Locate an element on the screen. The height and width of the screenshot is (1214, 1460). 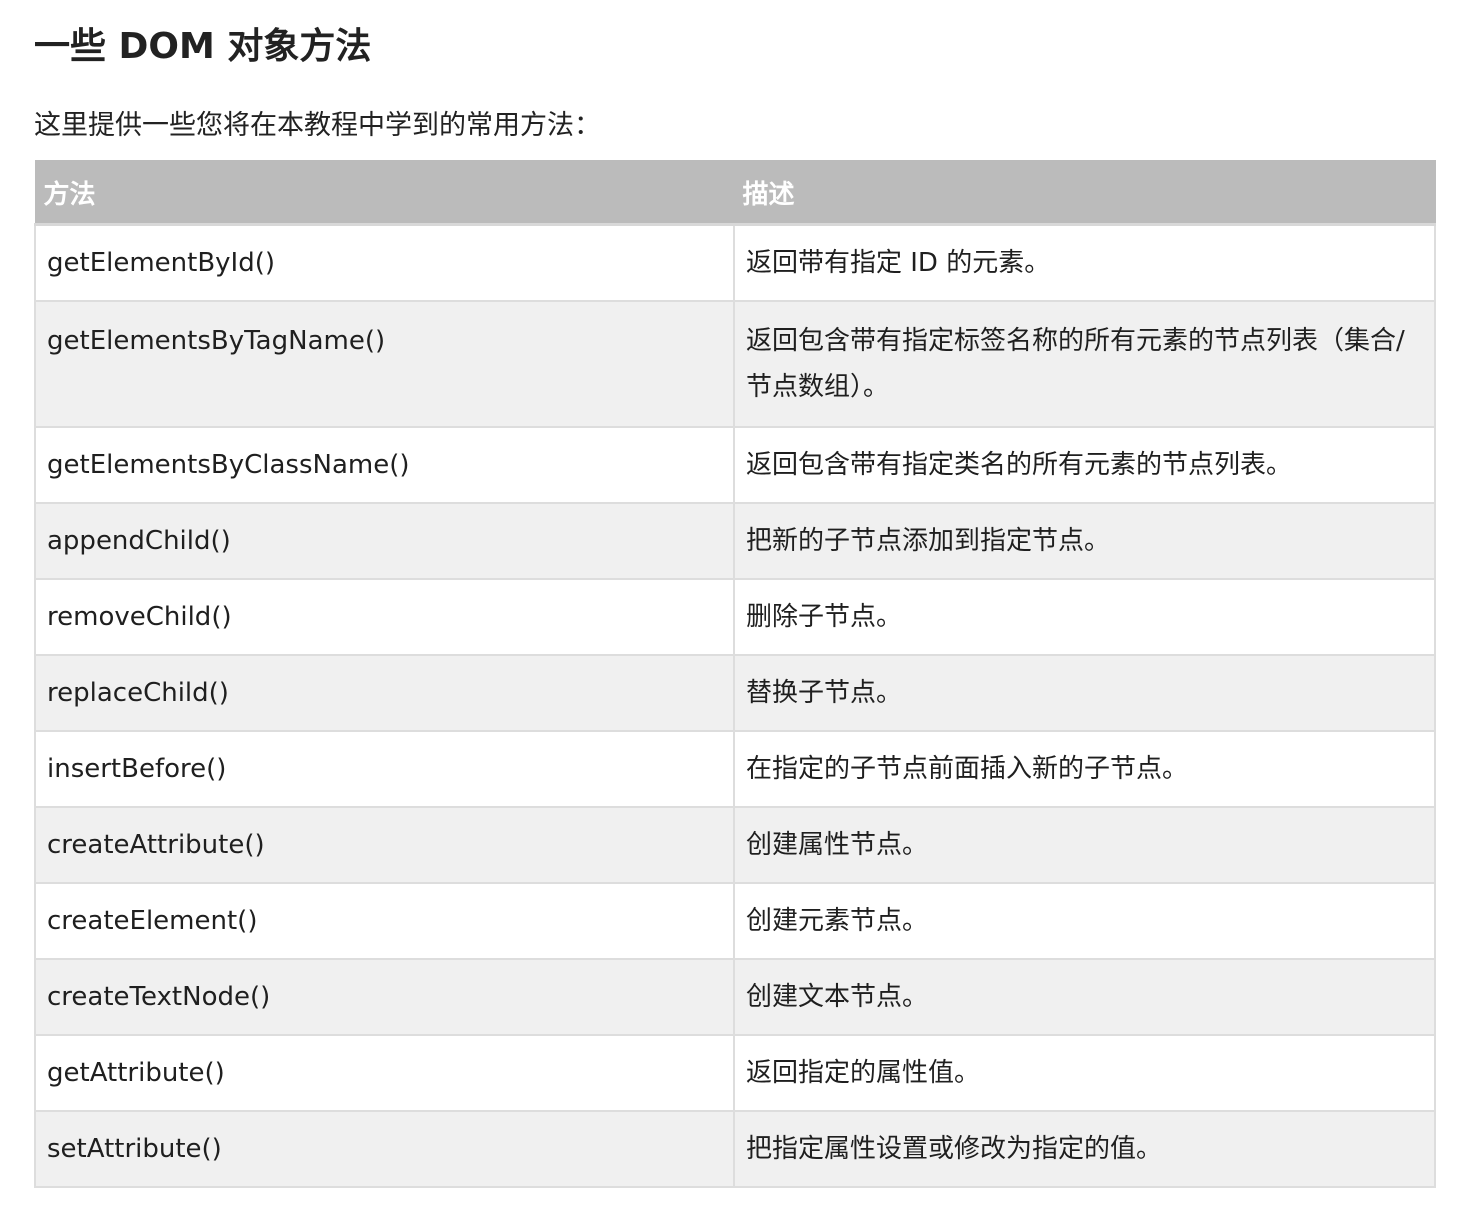
table-row: createTextNode() 创建文本节点。 is located at coordinates (735, 997).